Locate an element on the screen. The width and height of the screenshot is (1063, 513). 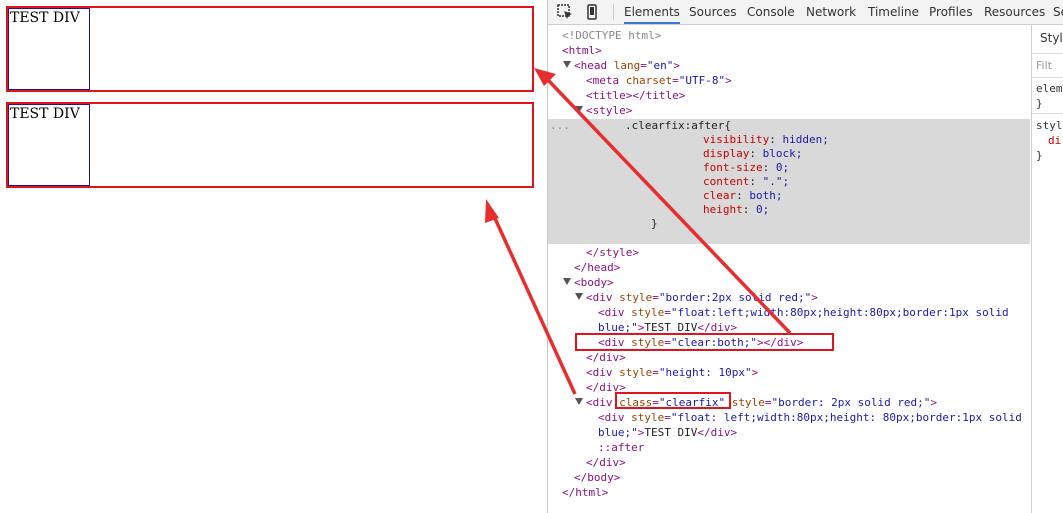
body-open-line: <body> is located at coordinates (594, 282).